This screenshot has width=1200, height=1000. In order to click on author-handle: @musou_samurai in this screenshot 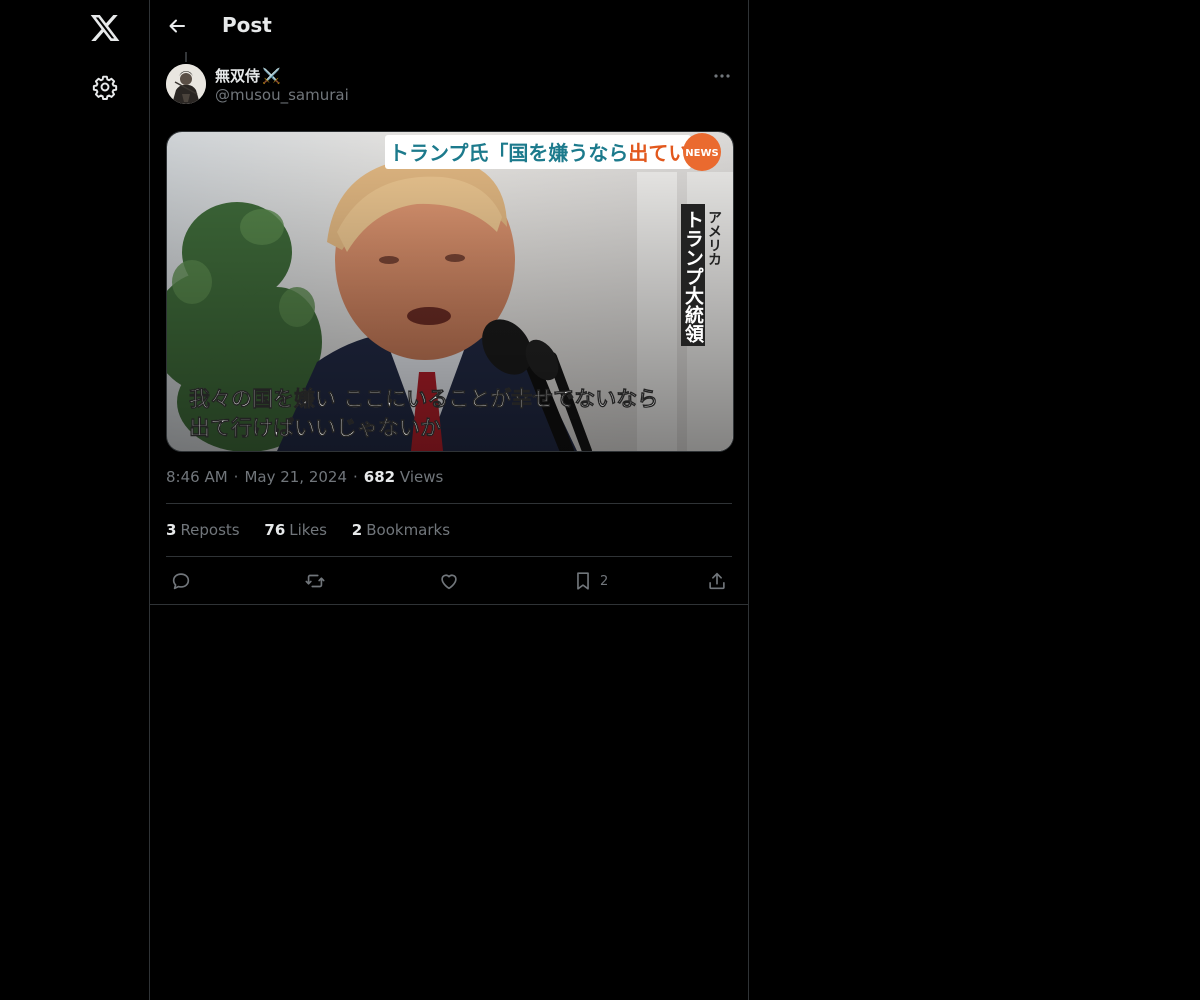, I will do `click(282, 95)`.